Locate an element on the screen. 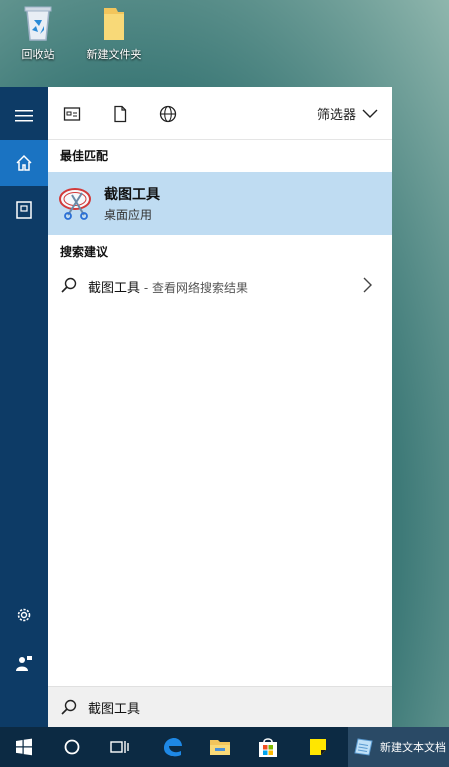  task-view-icon is located at coordinates (119, 747).